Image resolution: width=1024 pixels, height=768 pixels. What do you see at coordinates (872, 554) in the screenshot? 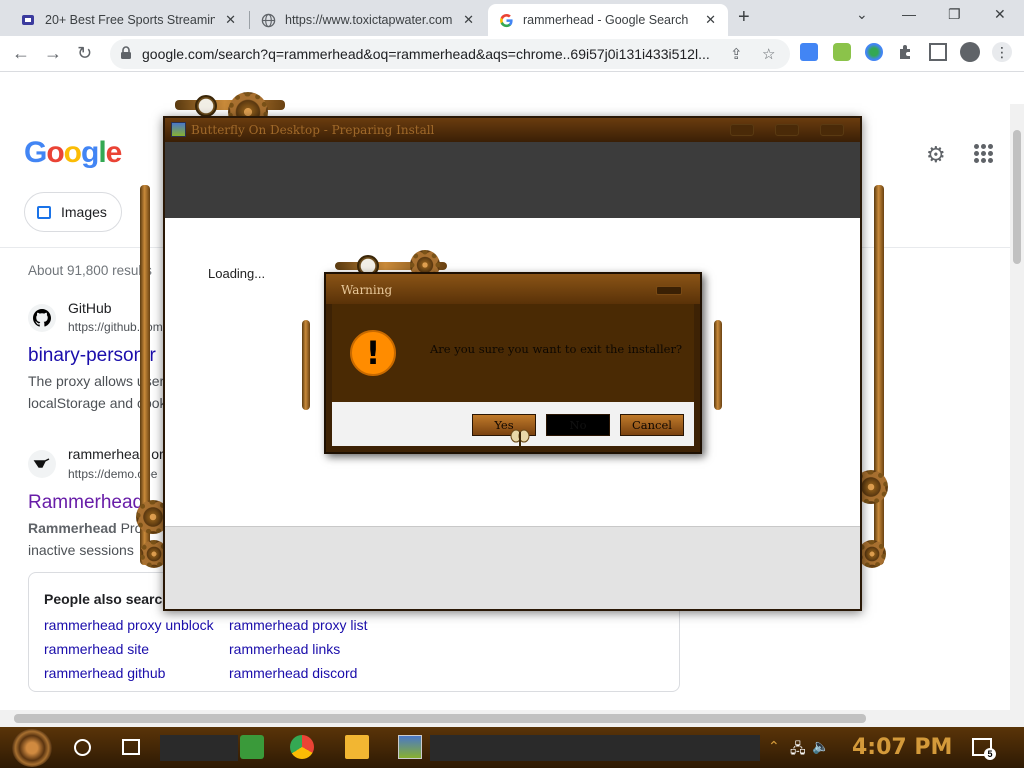
I see `decor-gear` at bounding box center [872, 554].